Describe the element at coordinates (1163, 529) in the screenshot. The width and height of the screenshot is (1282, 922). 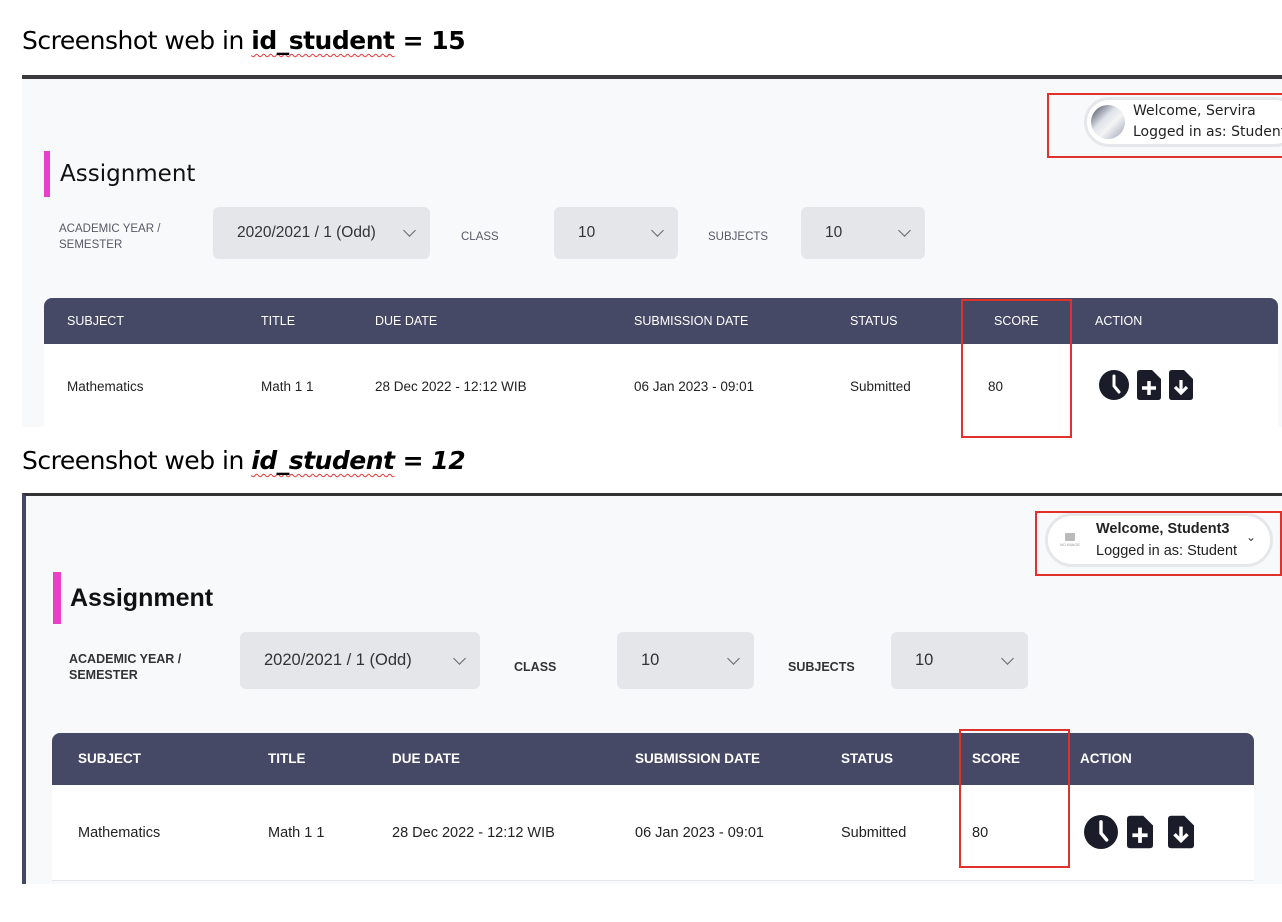
I see `welcome-text: Welcome, Student3` at that location.